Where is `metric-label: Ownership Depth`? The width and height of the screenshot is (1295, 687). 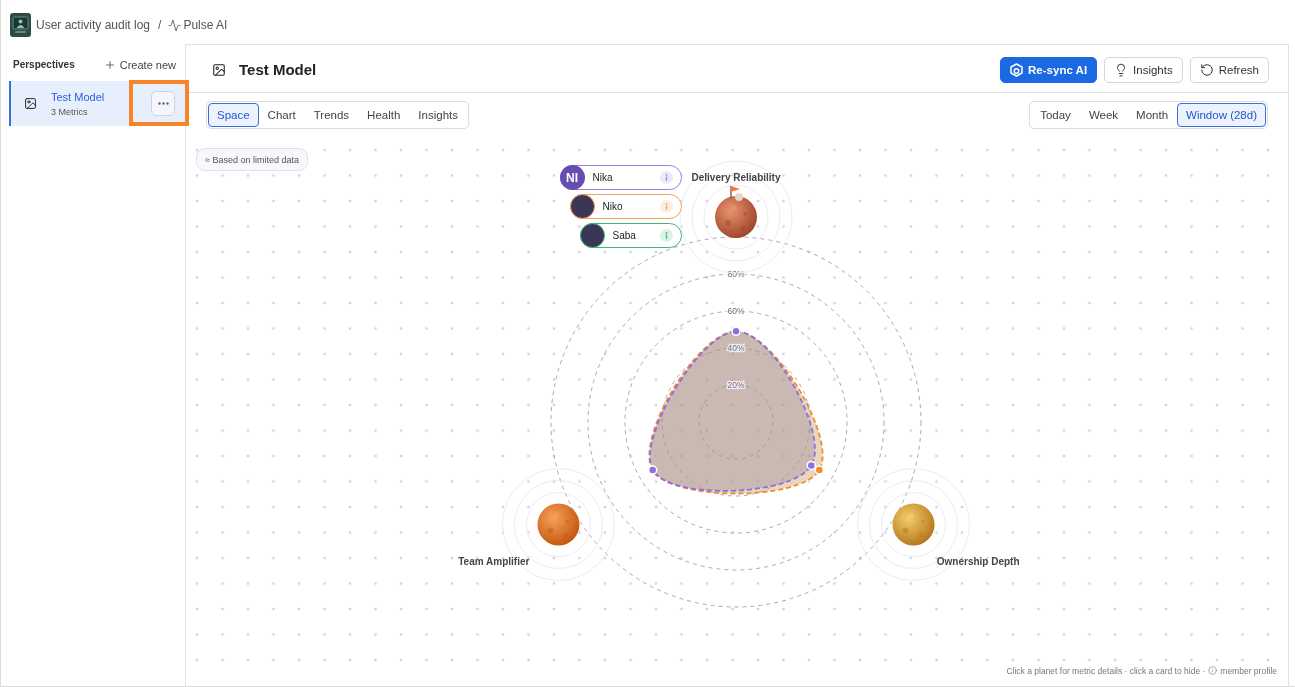 metric-label: Ownership Depth is located at coordinates (978, 562).